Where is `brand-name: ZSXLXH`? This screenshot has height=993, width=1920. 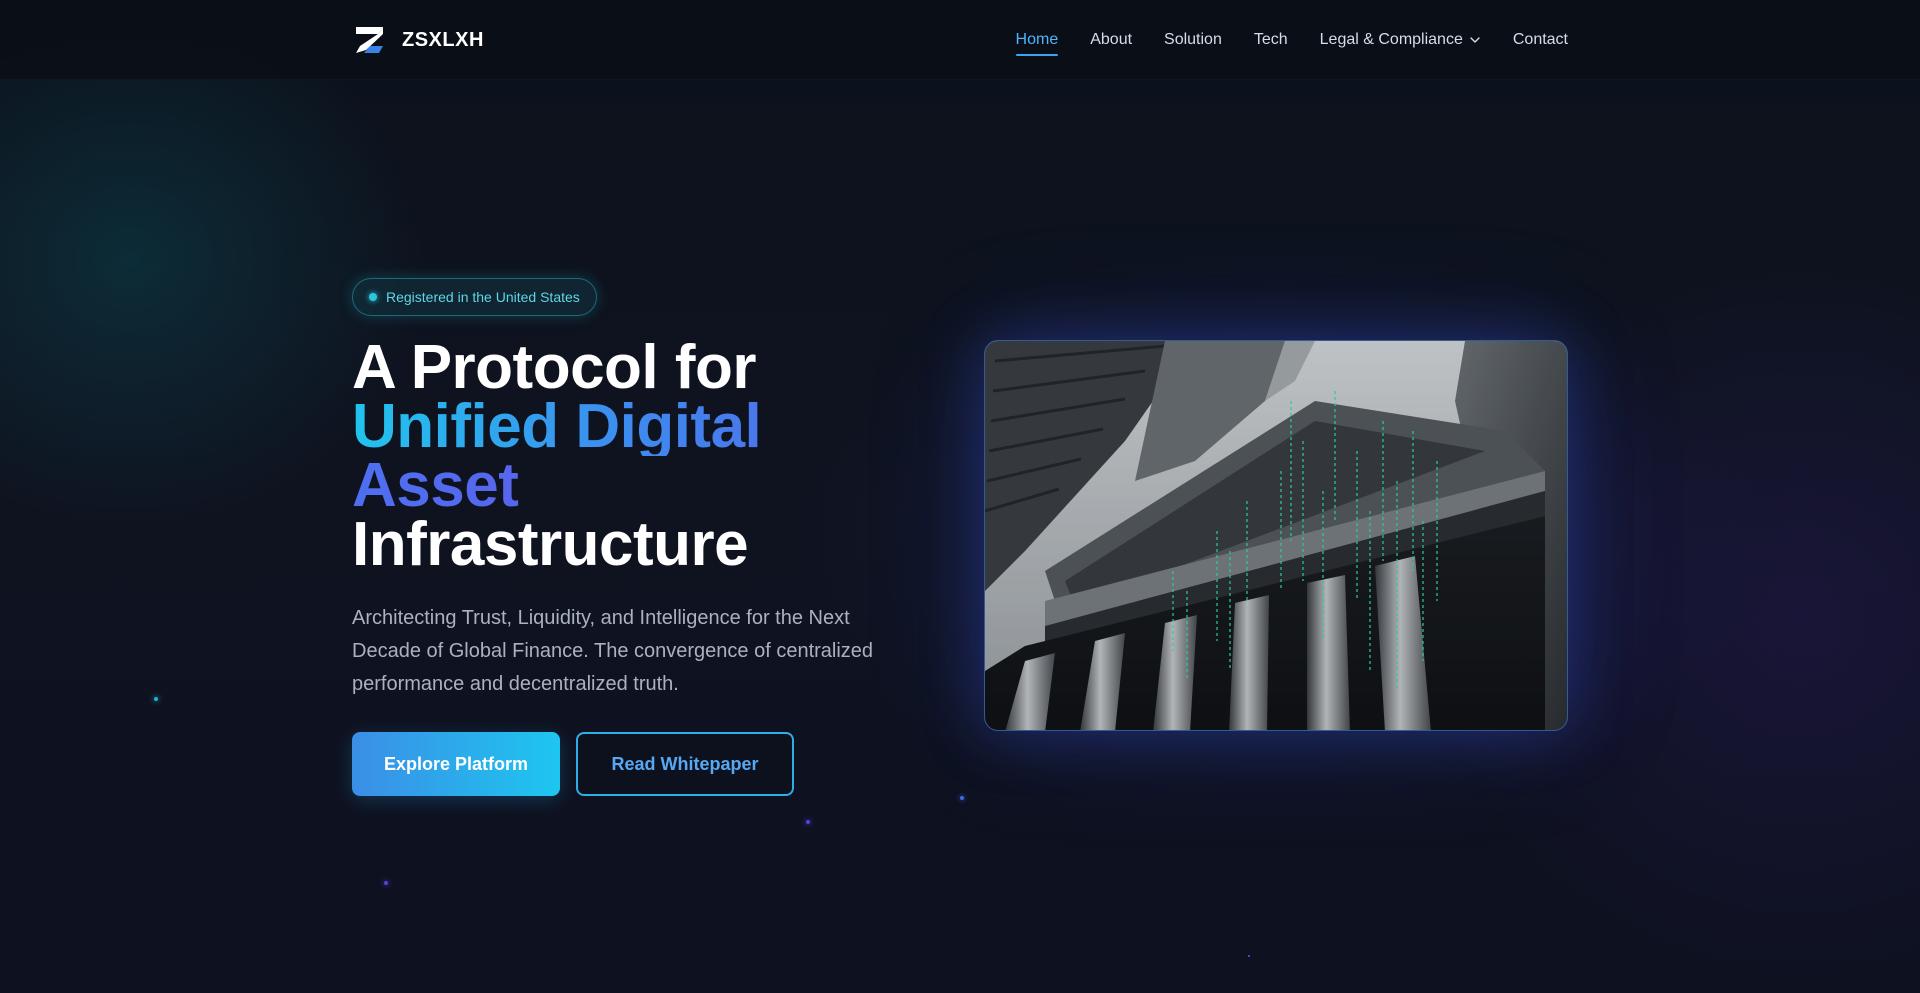 brand-name: ZSXLXH is located at coordinates (443, 39).